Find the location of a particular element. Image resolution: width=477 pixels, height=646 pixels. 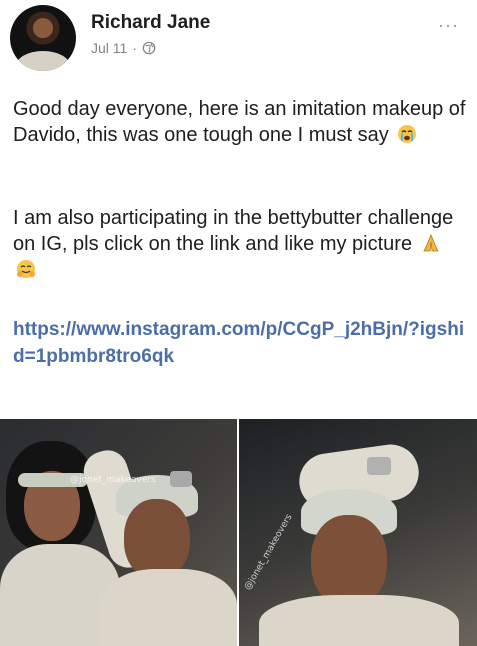

photo-1-man-jacket is located at coordinates (168, 607).